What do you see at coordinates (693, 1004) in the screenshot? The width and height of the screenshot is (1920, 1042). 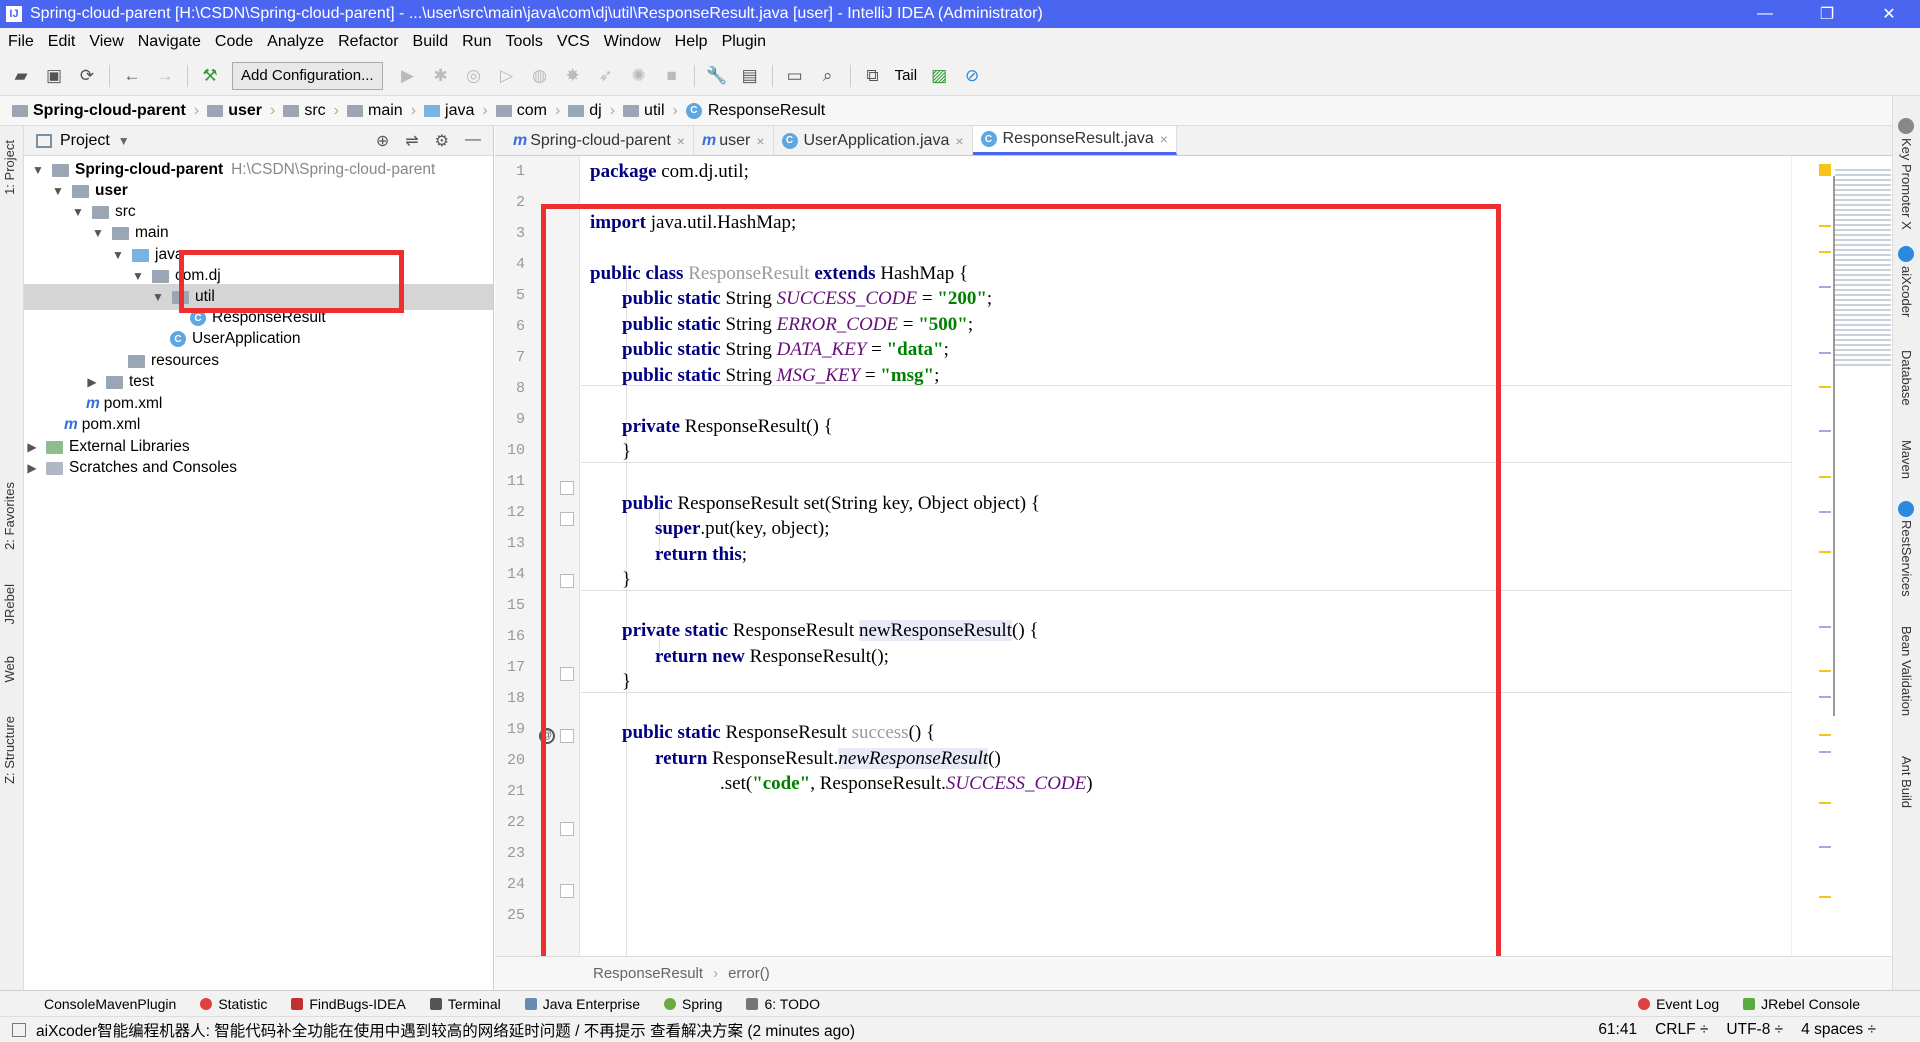 I see `tool-spring: Spring` at bounding box center [693, 1004].